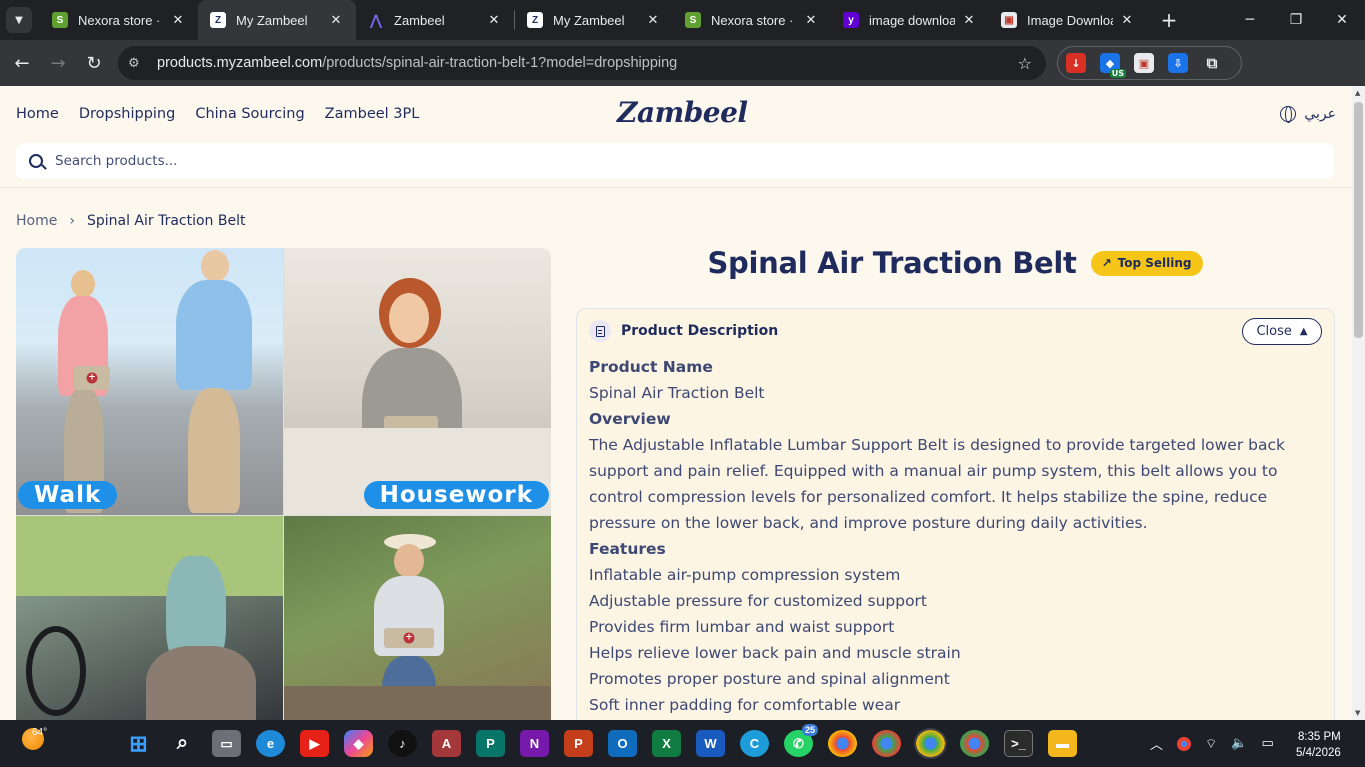  I want to click on task-view-icon: ▭, so click(226, 743).